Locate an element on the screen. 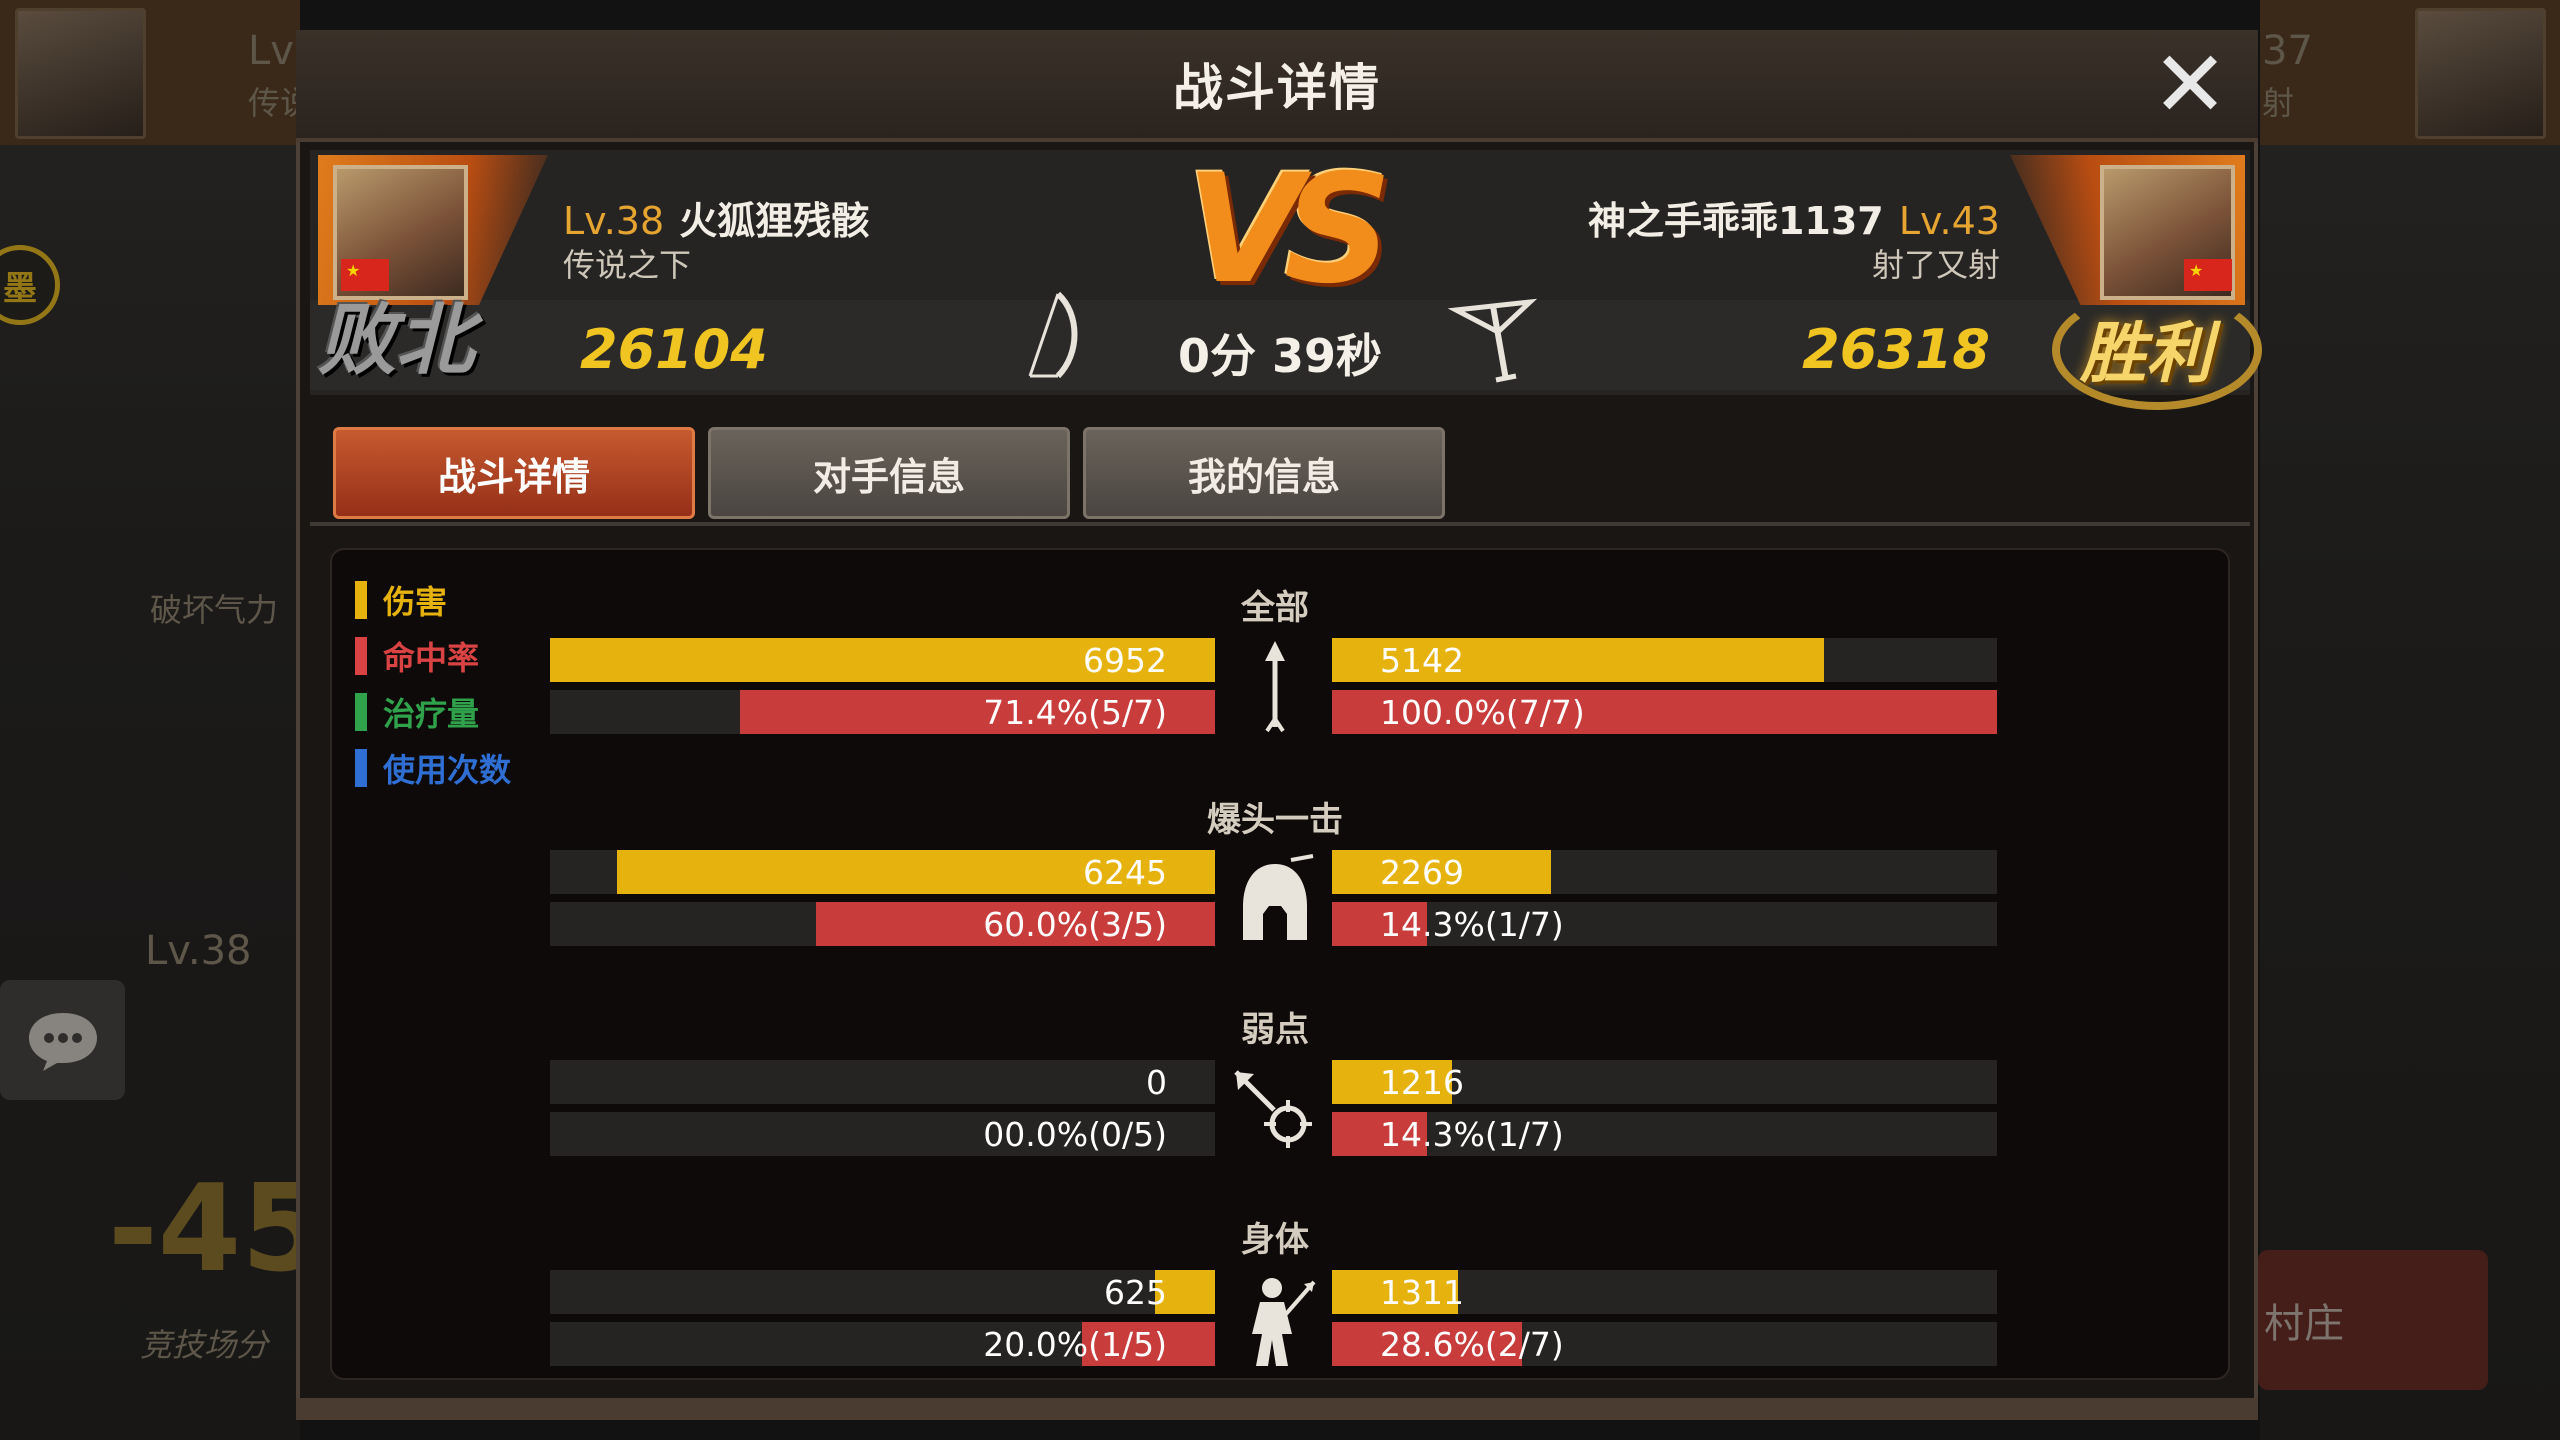  left-hit-bar: 00.0%(0/5) is located at coordinates (882, 1134).